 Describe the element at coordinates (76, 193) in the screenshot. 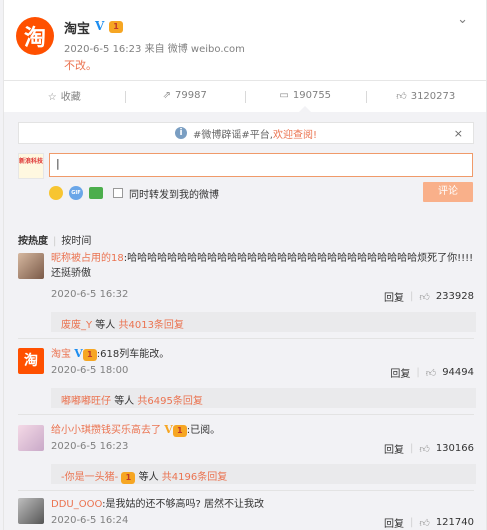

I see `gif-icon: GIF` at that location.